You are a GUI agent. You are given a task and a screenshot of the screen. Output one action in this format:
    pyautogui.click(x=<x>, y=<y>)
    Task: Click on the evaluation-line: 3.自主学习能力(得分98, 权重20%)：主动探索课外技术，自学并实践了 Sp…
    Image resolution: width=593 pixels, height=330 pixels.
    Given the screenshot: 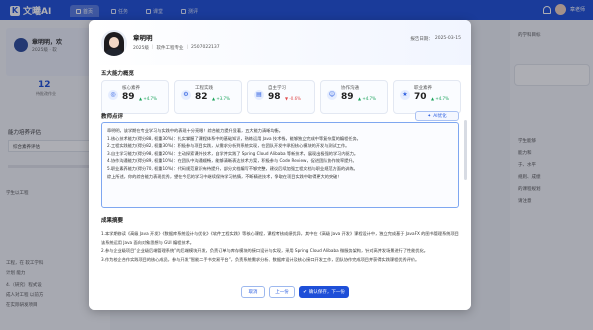 What is the action you would take?
    pyautogui.click(x=233, y=153)
    